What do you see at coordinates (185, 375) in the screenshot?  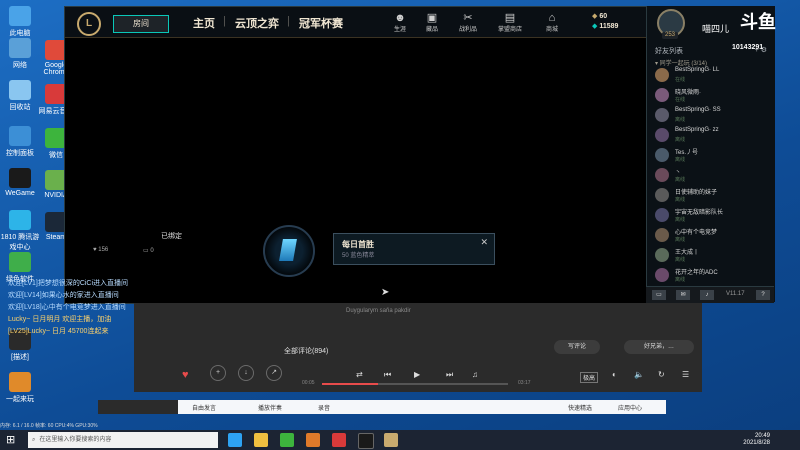 I see `like-icon: ♥` at bounding box center [185, 375].